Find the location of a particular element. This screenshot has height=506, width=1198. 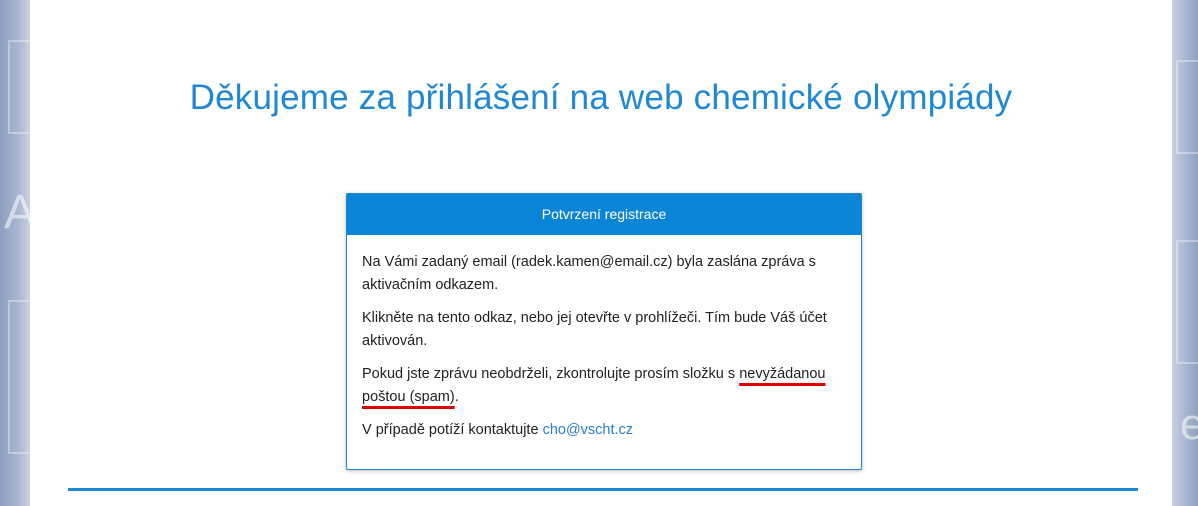

contact-email-link: cho@vscht.cz is located at coordinates (588, 430).